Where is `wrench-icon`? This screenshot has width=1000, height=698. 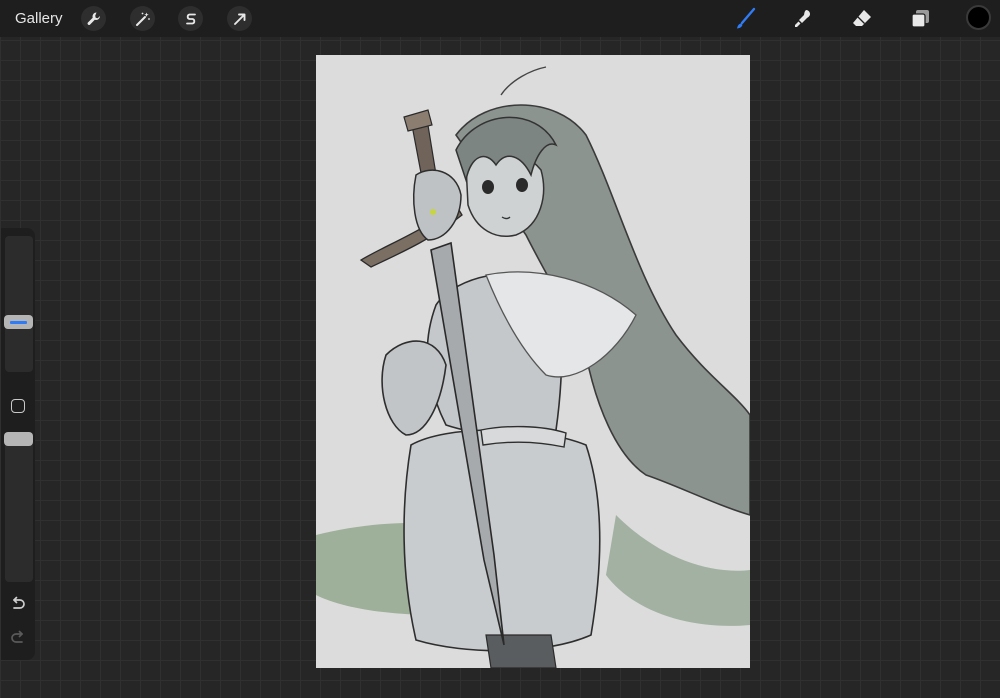 wrench-icon is located at coordinates (93, 18).